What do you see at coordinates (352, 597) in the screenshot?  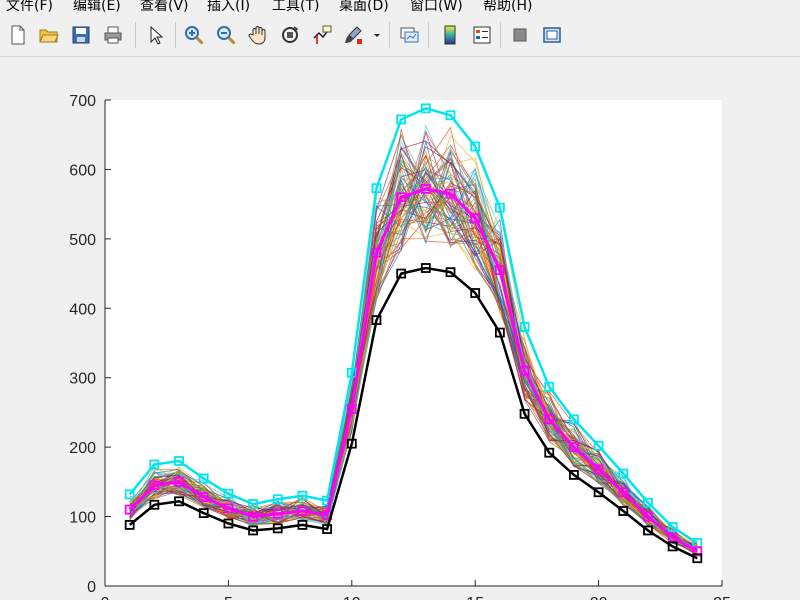 I see `x-tick-label: 10` at bounding box center [352, 597].